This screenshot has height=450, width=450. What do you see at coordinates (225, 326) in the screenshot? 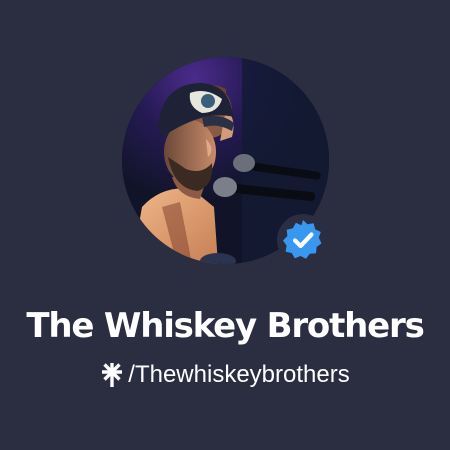
I see `profile-display-name: The Whiskey Brothers` at bounding box center [225, 326].